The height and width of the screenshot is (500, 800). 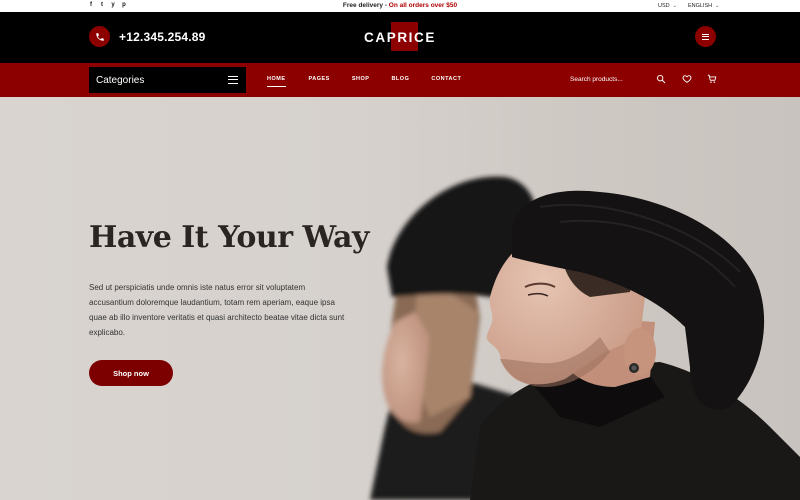 I want to click on nav-shop: SHOP, so click(x=361, y=79).